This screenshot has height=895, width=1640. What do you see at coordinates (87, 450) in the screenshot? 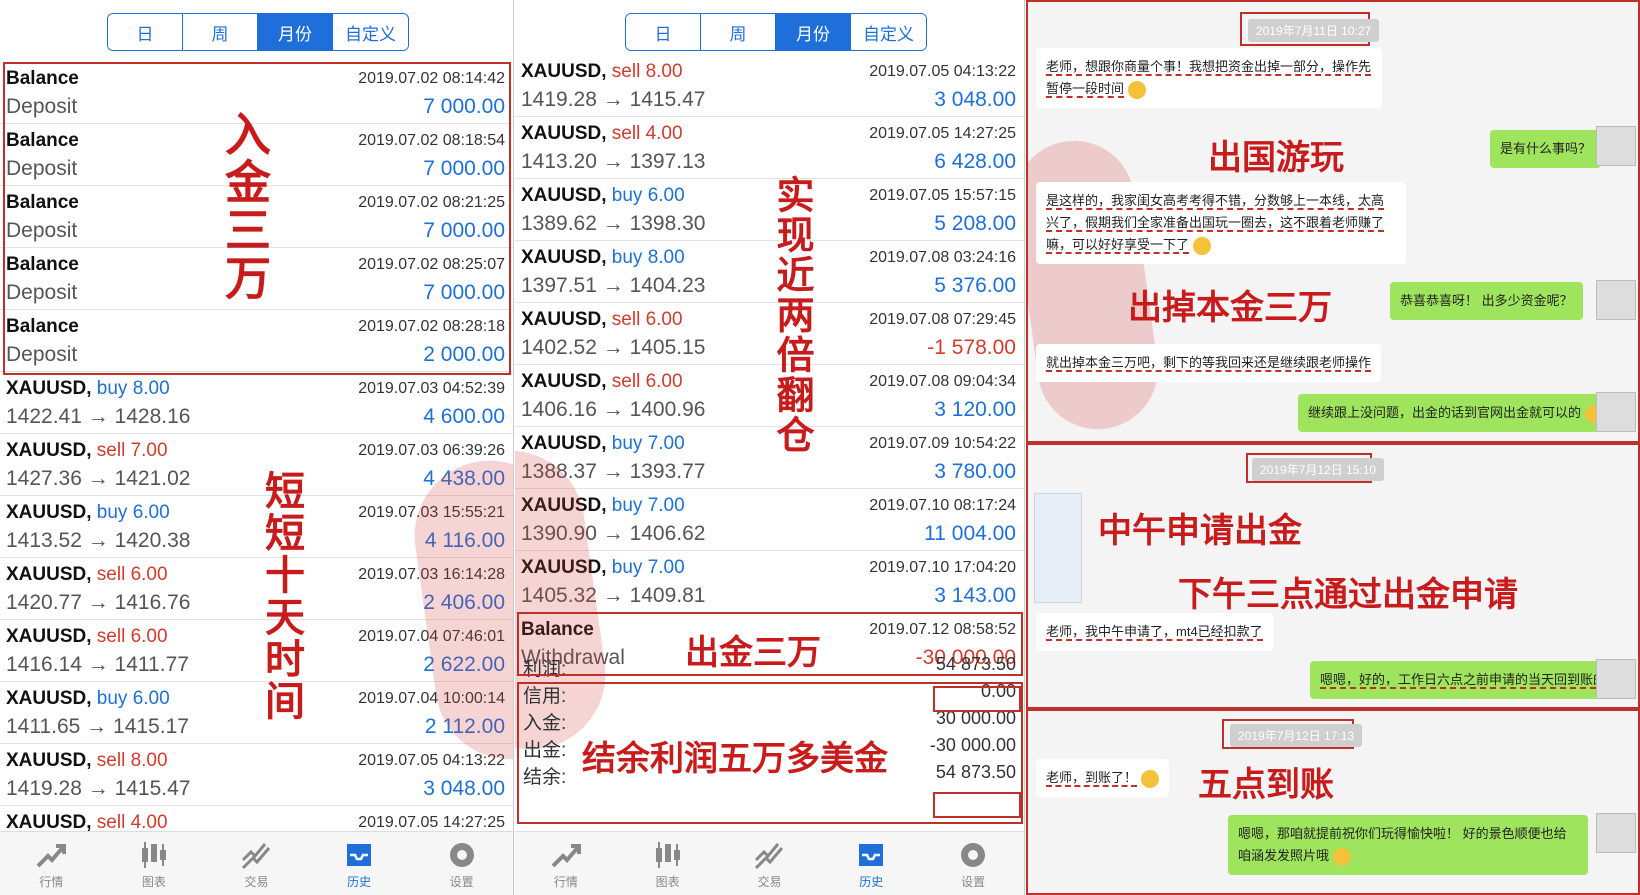
I see `trade-symbol: XAUUSD, sell 7.00` at bounding box center [87, 450].